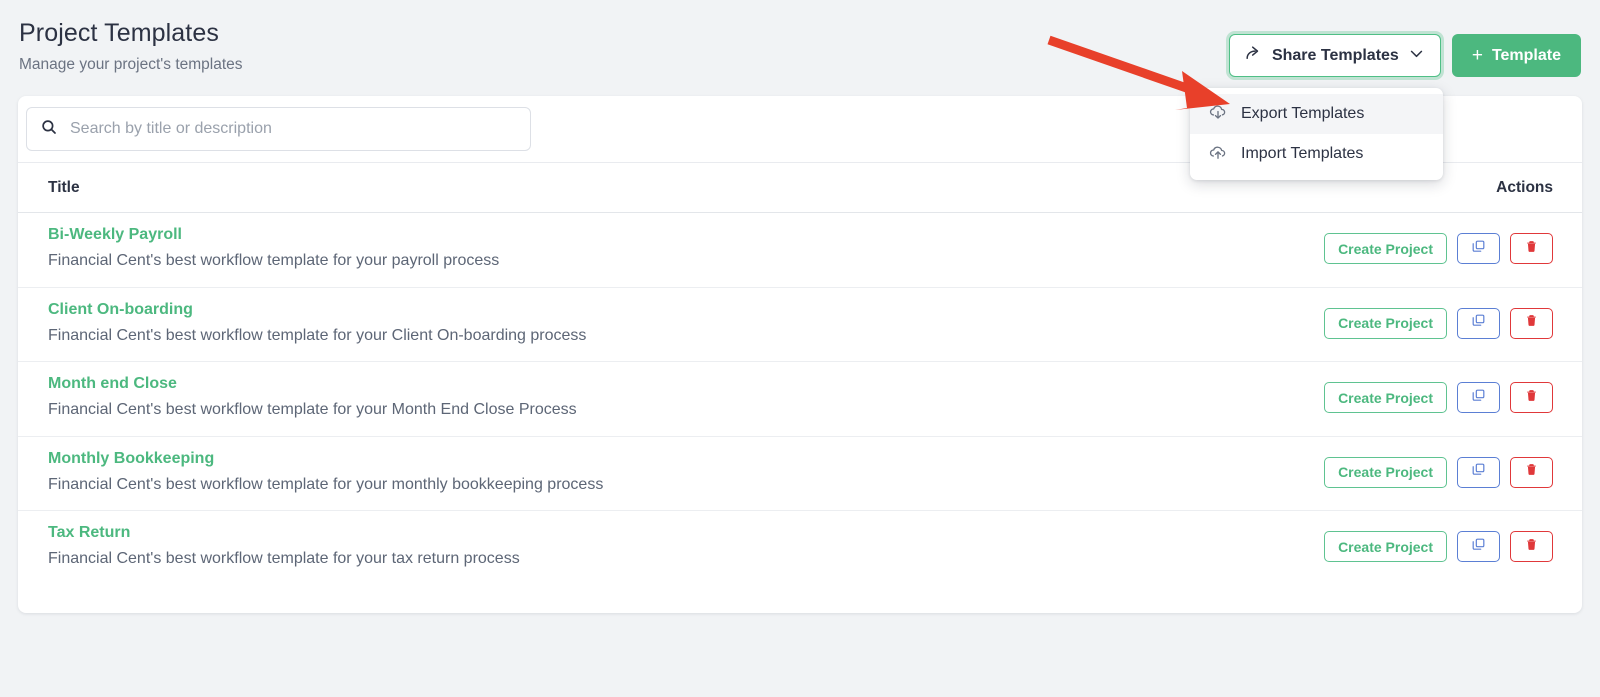  What do you see at coordinates (1477, 55) in the screenshot?
I see `plus-icon: +` at bounding box center [1477, 55].